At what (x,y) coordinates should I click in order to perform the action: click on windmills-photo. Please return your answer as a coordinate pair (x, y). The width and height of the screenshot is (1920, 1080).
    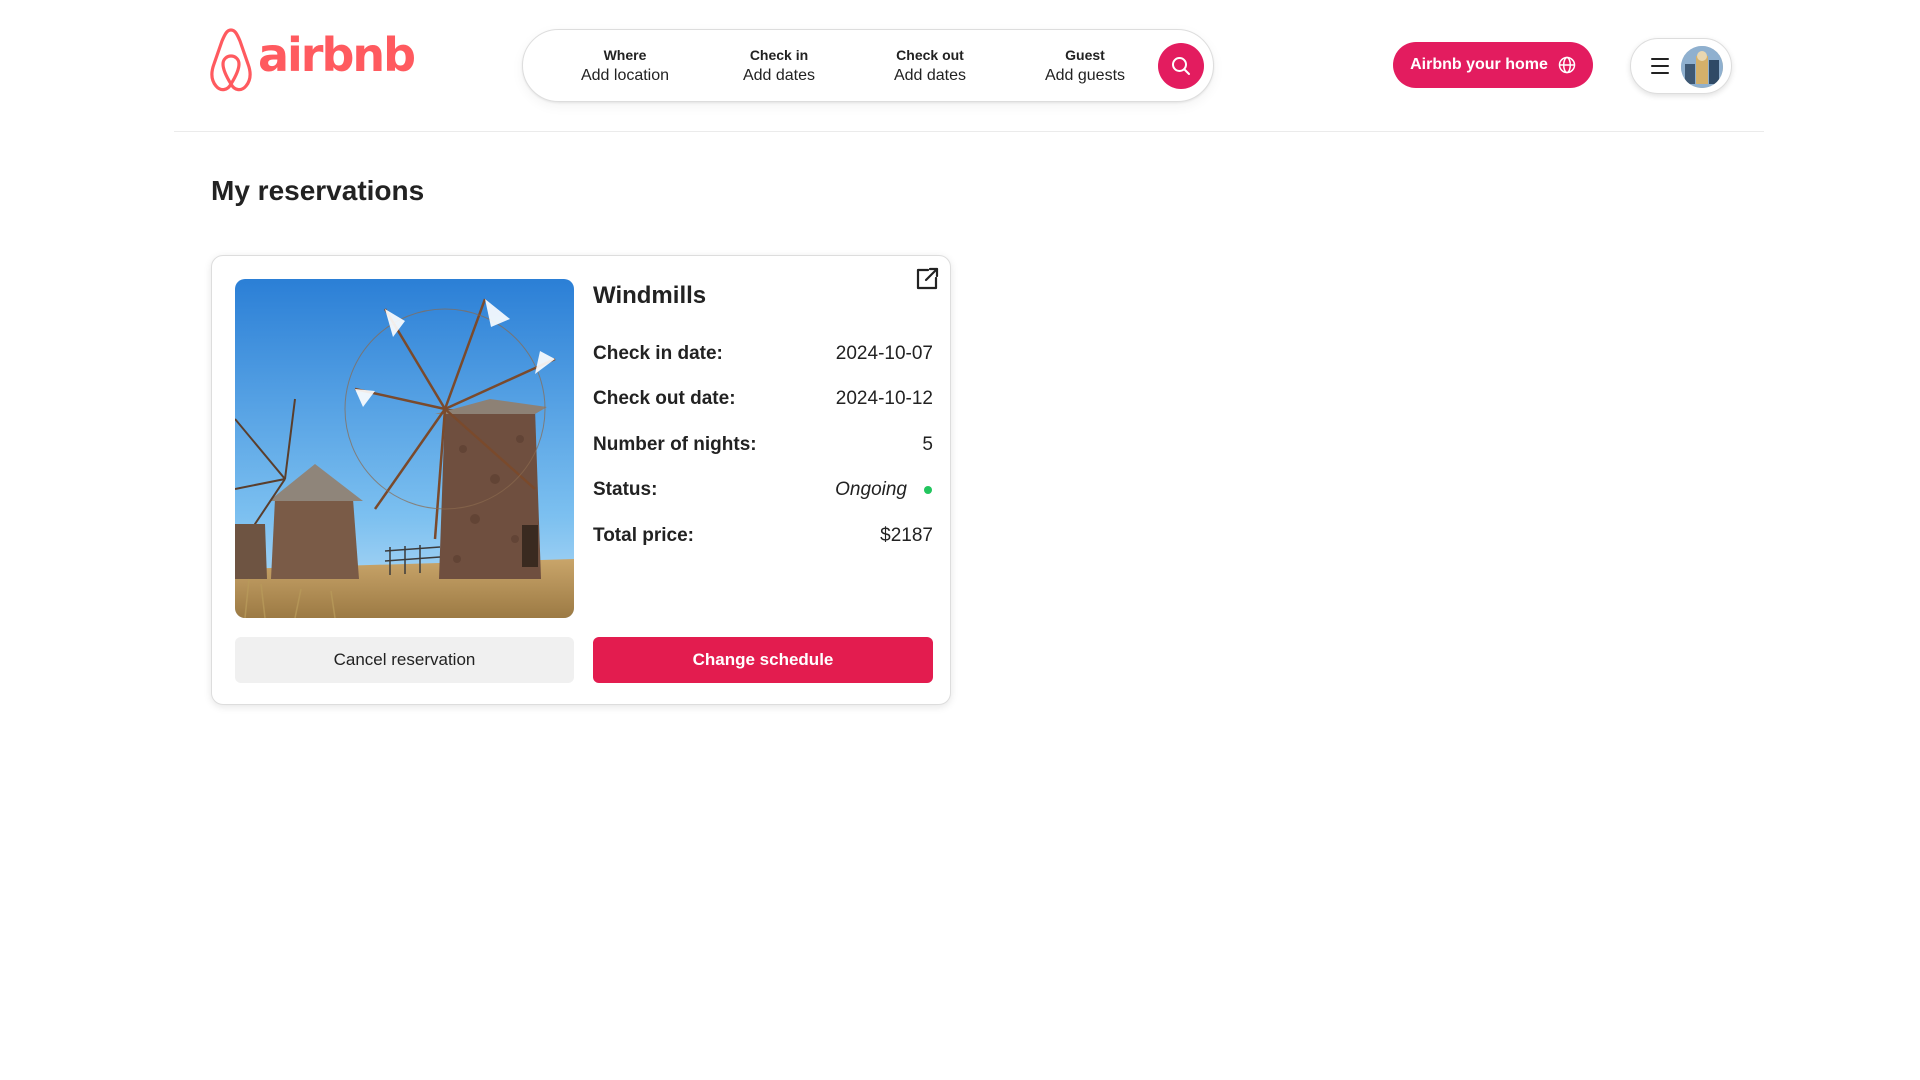
    Looking at the image, I should click on (404, 448).